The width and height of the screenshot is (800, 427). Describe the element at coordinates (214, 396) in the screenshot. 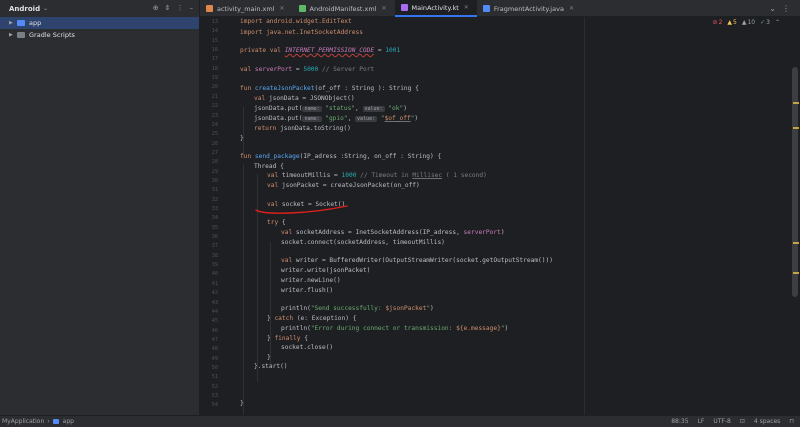

I see `line-number: 53` at that location.